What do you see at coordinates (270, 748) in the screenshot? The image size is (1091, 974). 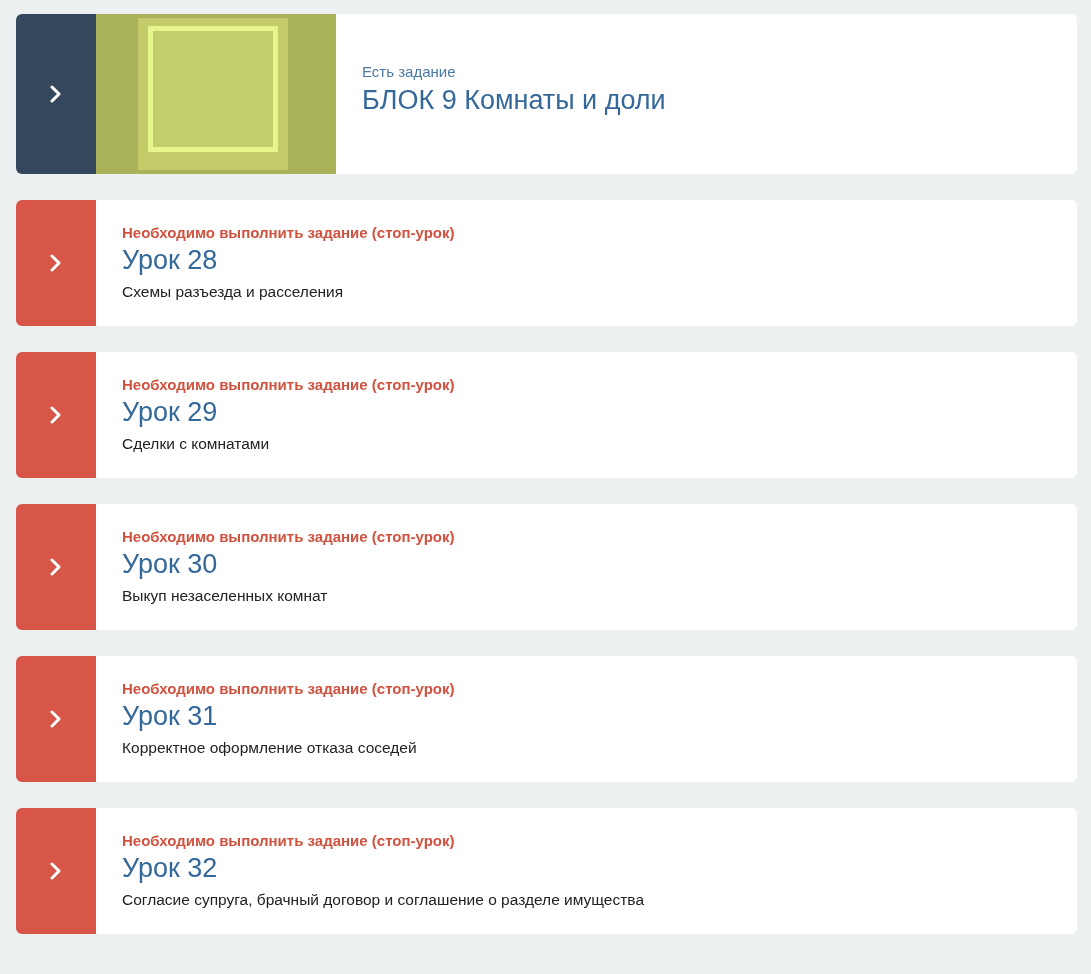 I see `lesson-description: Корректное оформление отказа соседей` at bounding box center [270, 748].